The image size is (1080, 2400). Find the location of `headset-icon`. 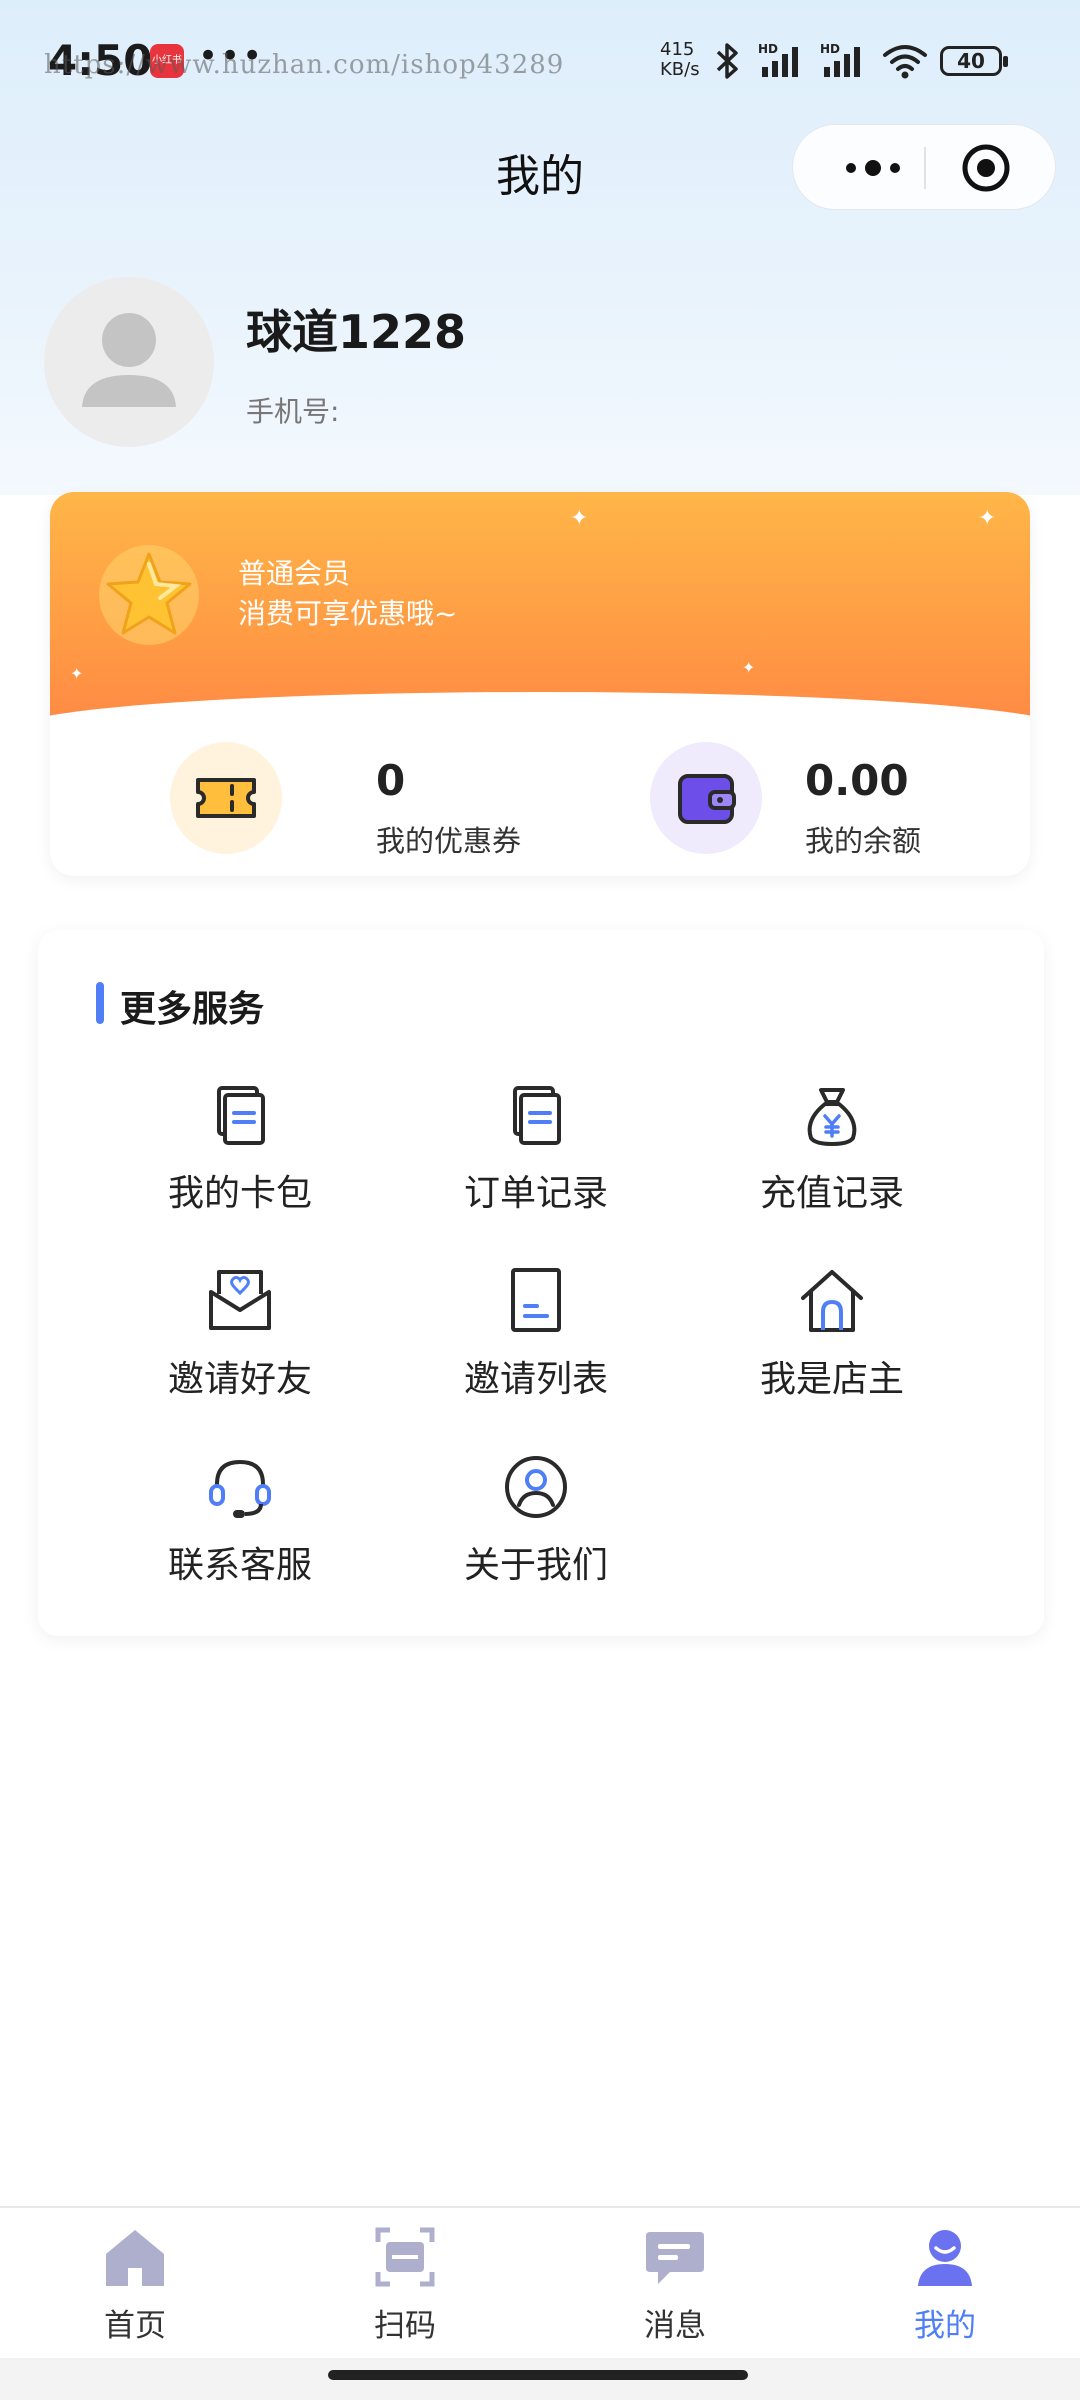

headset-icon is located at coordinates (240, 1488).